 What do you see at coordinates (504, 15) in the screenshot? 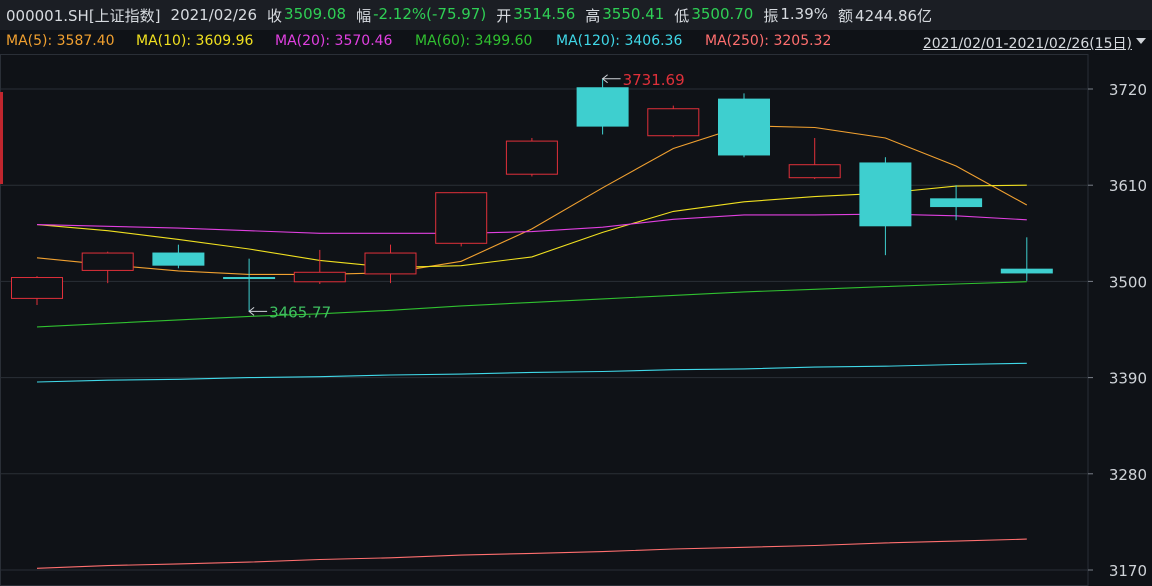
I see `open-label: 开` at bounding box center [504, 15].